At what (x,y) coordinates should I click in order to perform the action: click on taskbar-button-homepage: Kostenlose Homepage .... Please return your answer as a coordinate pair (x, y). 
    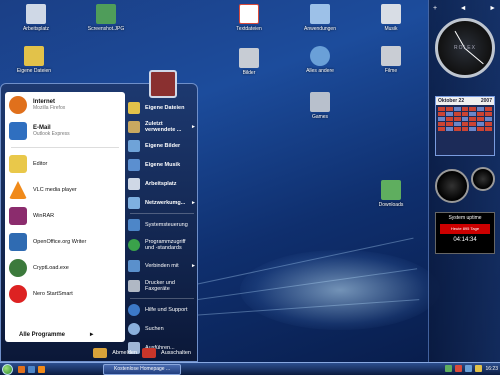
    Looking at the image, I should click on (142, 369).